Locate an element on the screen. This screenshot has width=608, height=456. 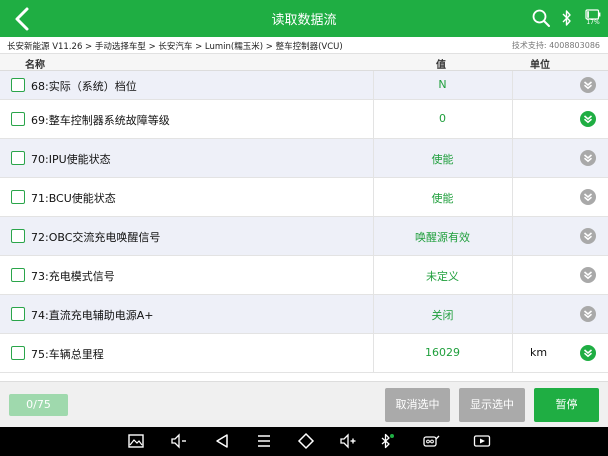
column-header-value: 值 is located at coordinates (441, 65).